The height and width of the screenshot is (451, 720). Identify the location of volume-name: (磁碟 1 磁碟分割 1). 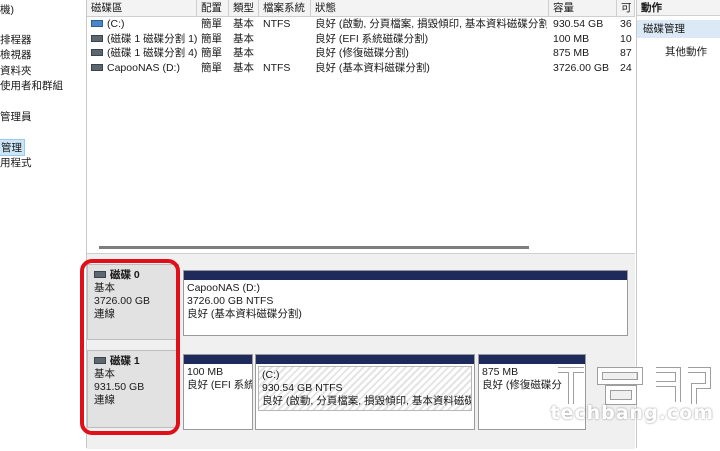
(152, 39).